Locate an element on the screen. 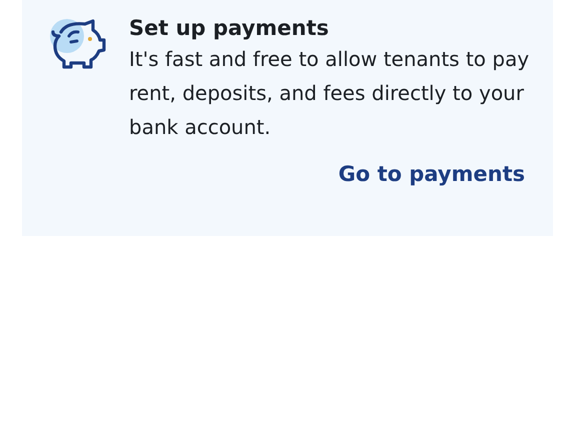 This screenshot has height=432, width=576. piggy-bank-icon is located at coordinates (77, 44).